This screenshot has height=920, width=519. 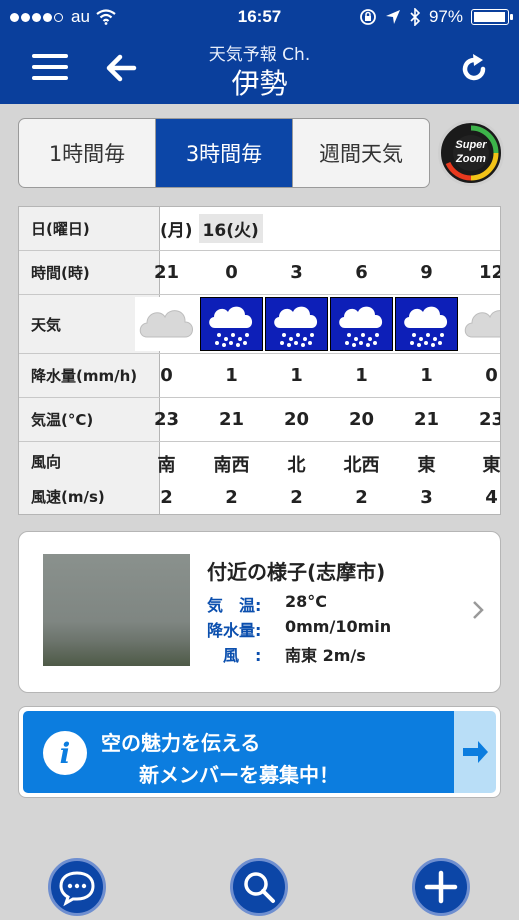 What do you see at coordinates (426, 497) in the screenshot?
I see `wind-speed-value: 3` at bounding box center [426, 497].